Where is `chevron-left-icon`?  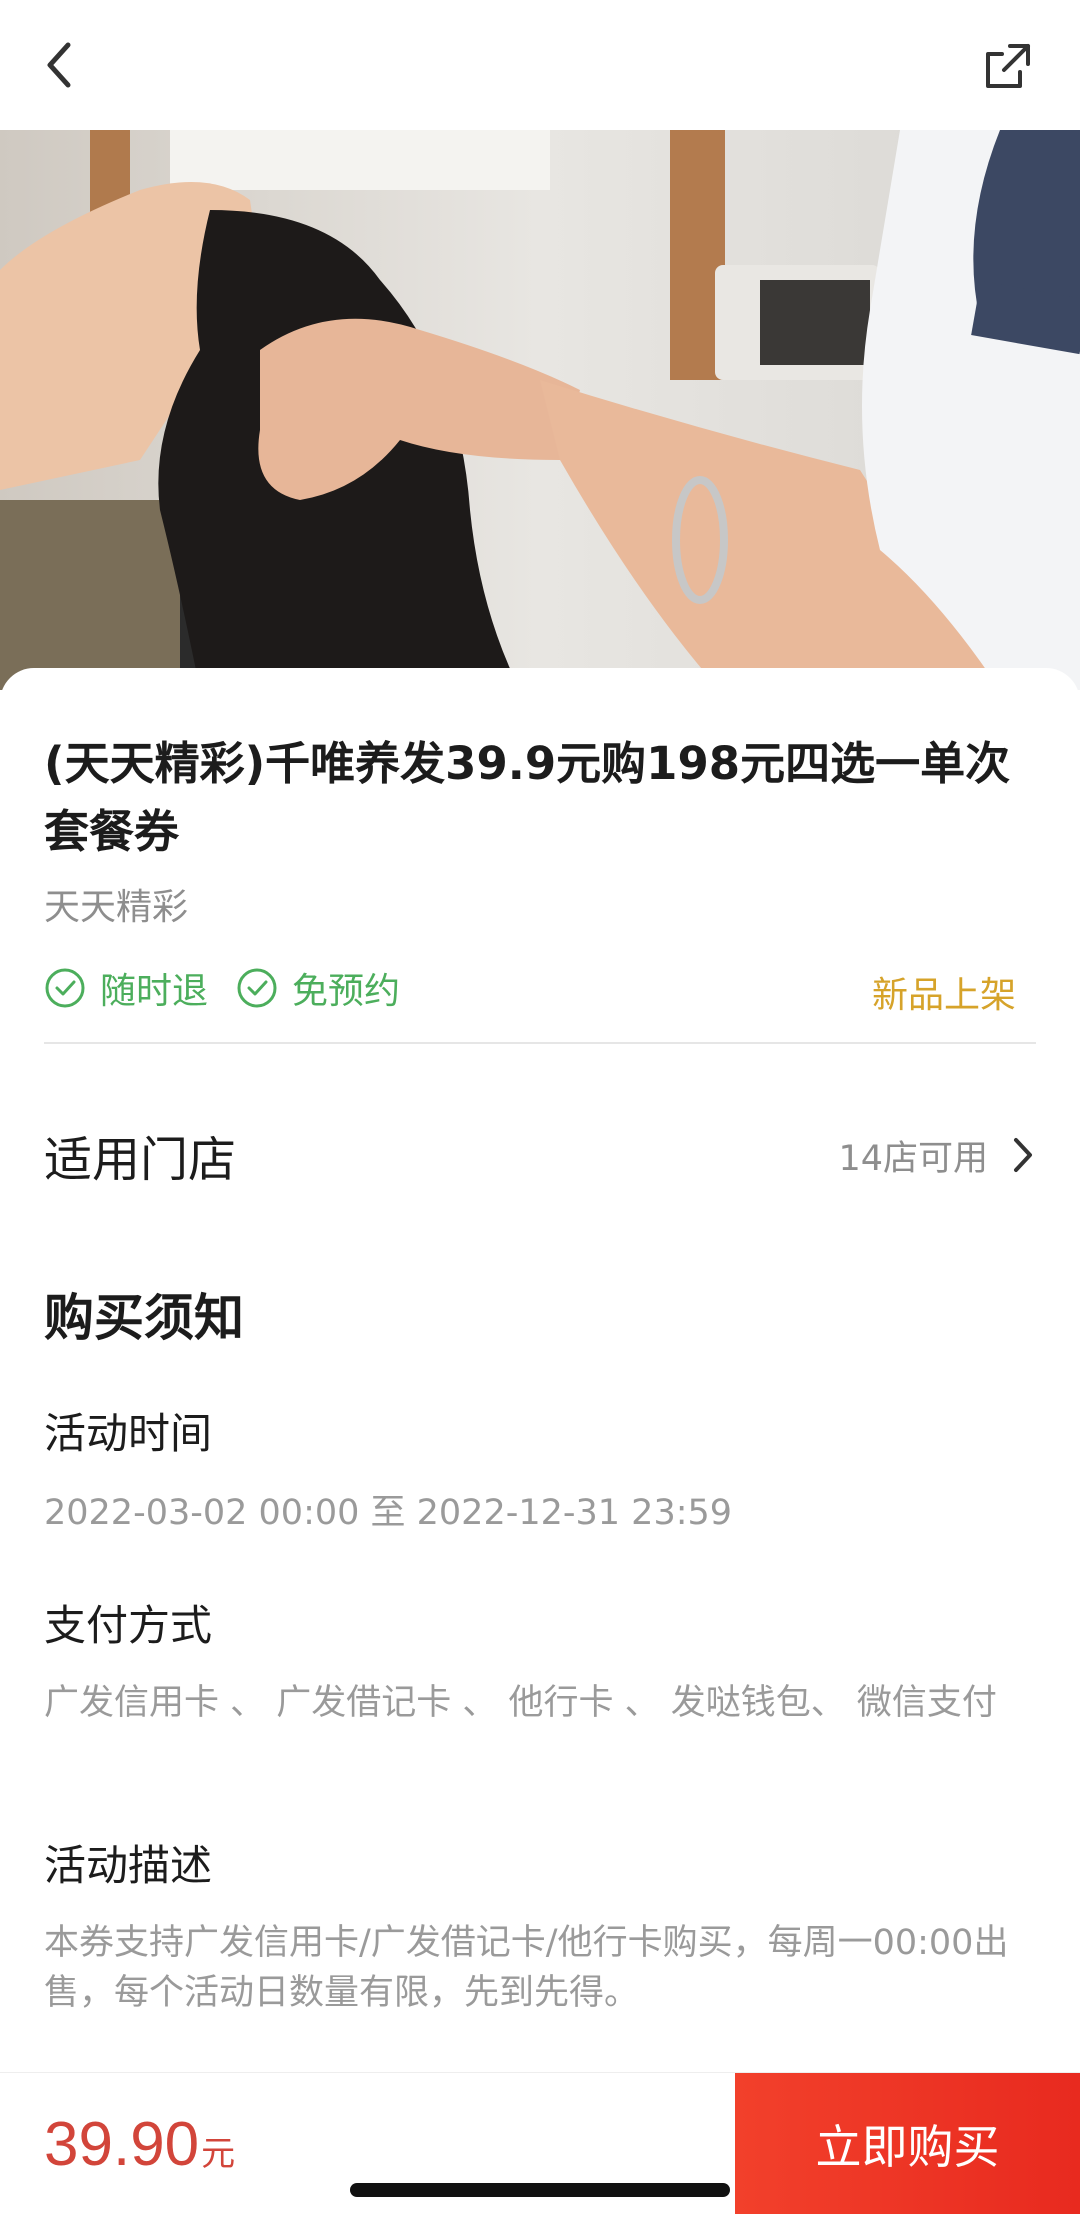
chevron-left-icon is located at coordinates (59, 65).